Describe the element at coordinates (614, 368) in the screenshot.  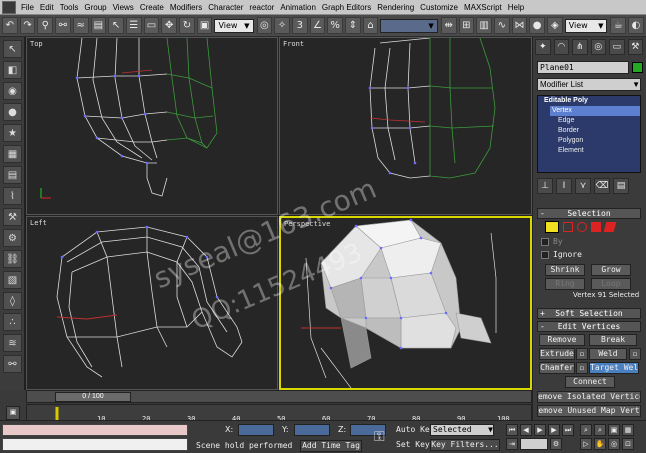
I see `target-weld-button: Target Weld` at that location.